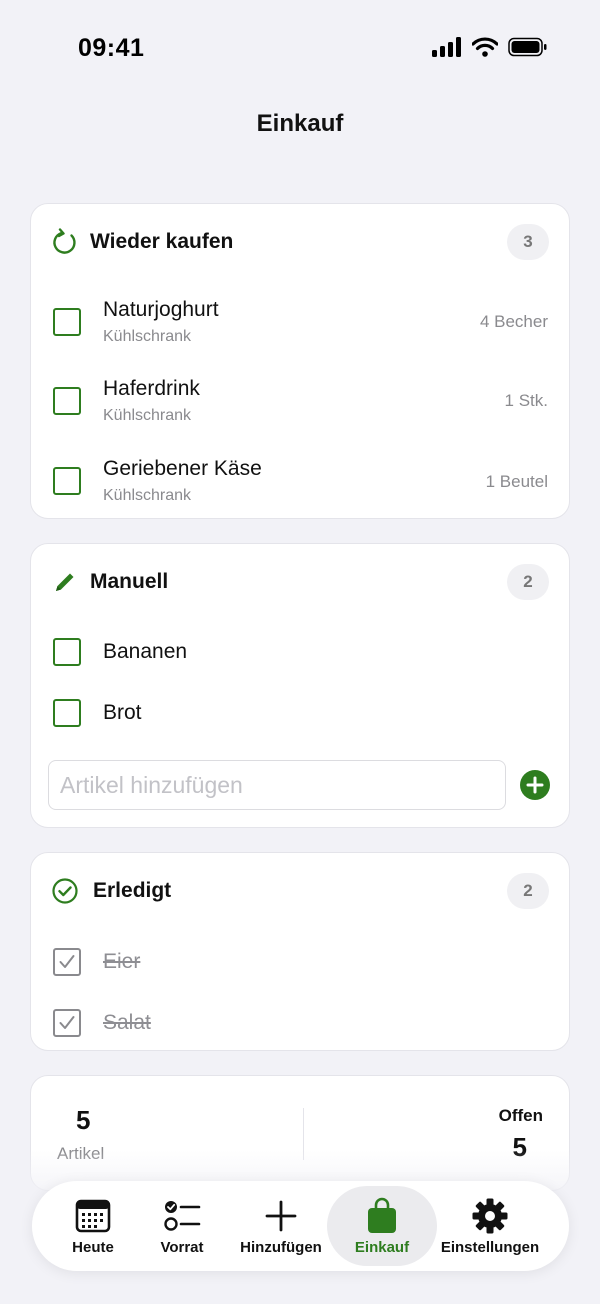 Image resolution: width=600 pixels, height=1304 pixels. What do you see at coordinates (122, 961) in the screenshot?
I see `item-name: Eier` at bounding box center [122, 961].